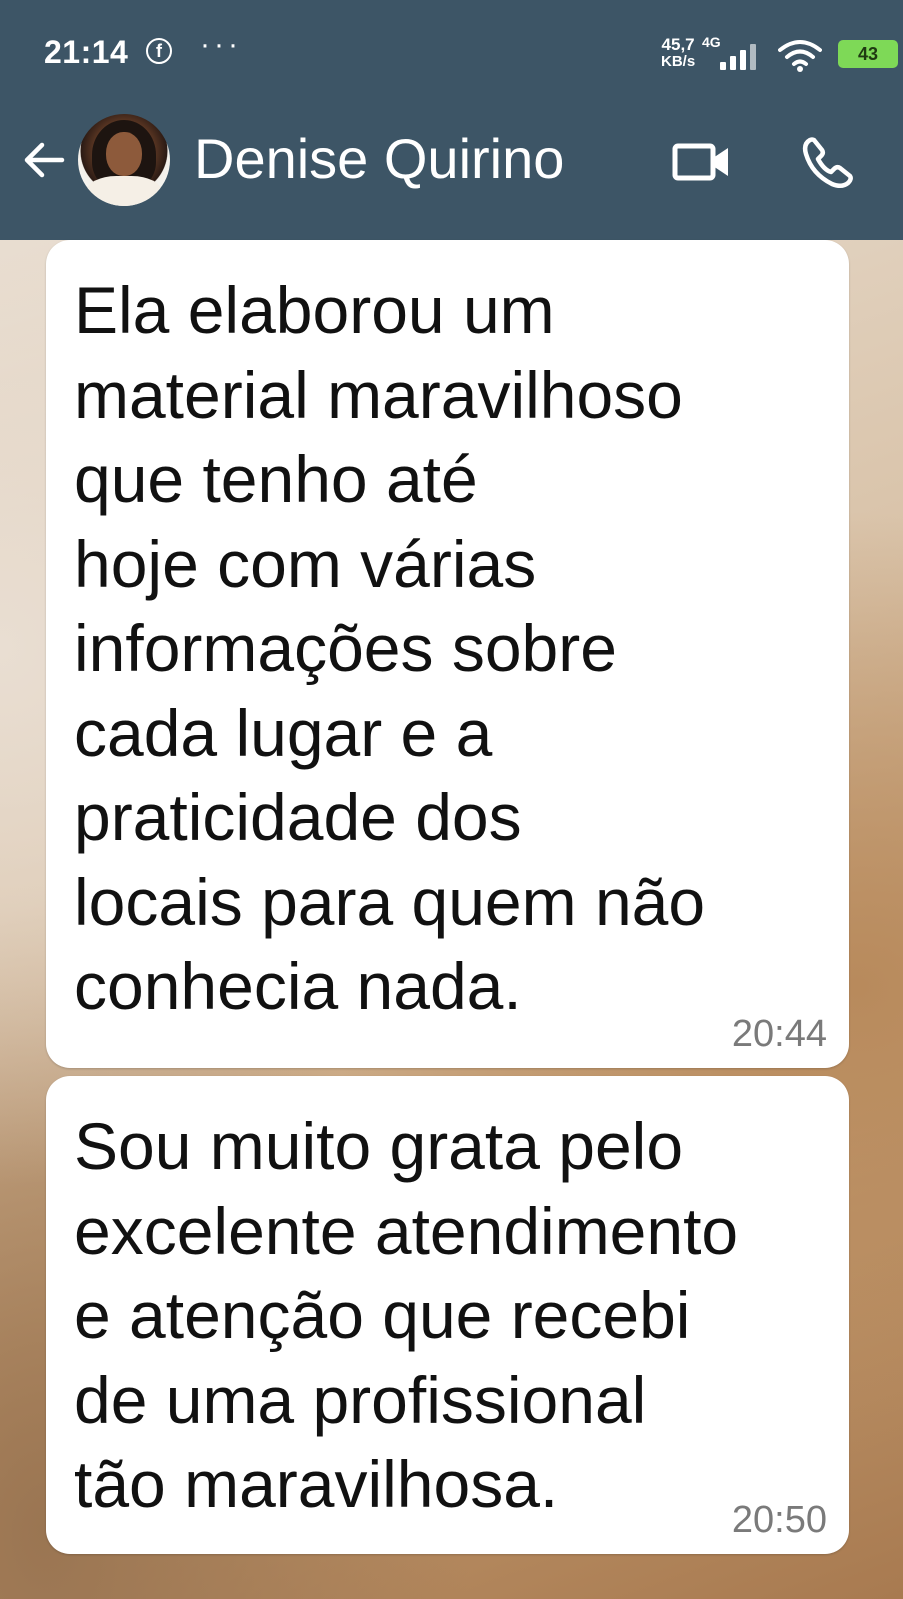 This screenshot has height=1599, width=903. Describe the element at coordinates (221, 44) in the screenshot. I see `more-notifications-icon: ···` at that location.